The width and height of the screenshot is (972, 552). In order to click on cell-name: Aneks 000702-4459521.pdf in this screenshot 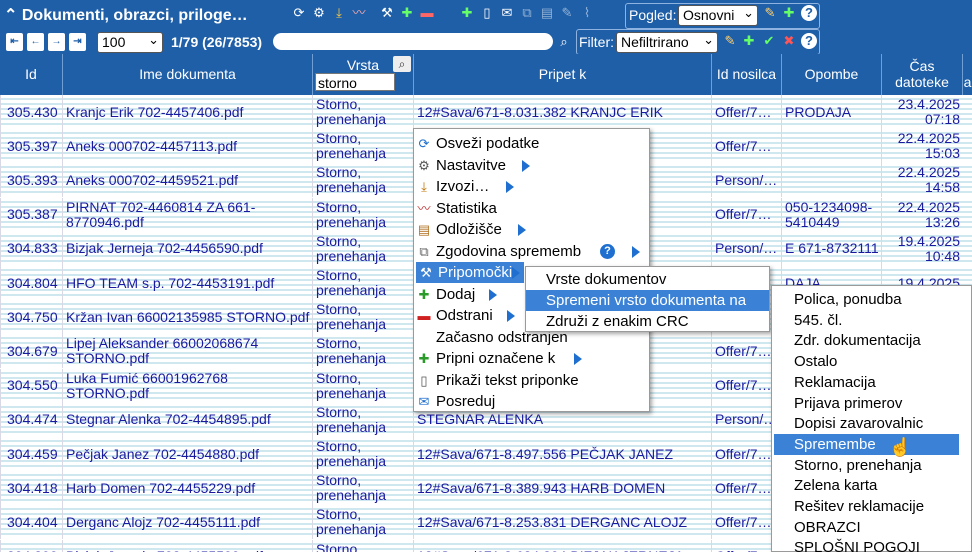, I will do `click(187, 180)`.